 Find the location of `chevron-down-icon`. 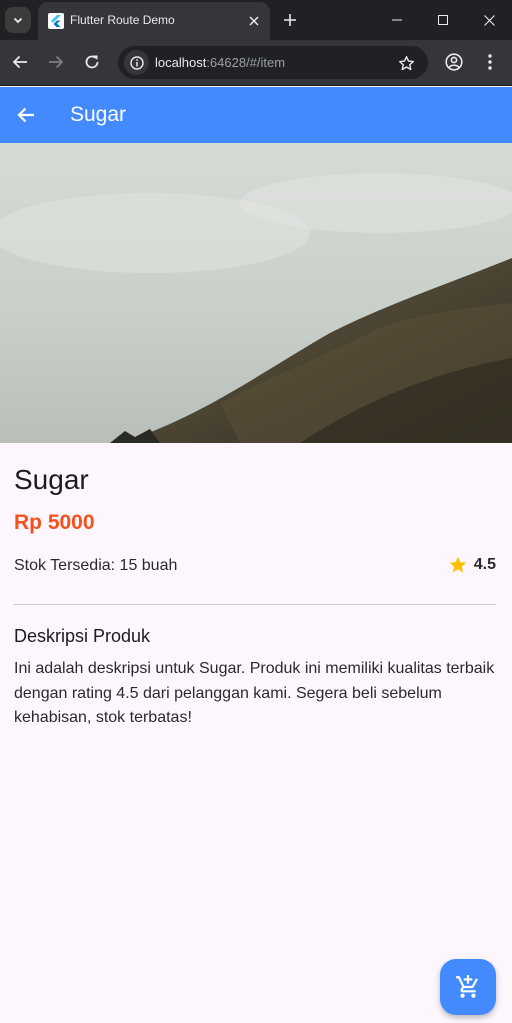

chevron-down-icon is located at coordinates (18, 20).